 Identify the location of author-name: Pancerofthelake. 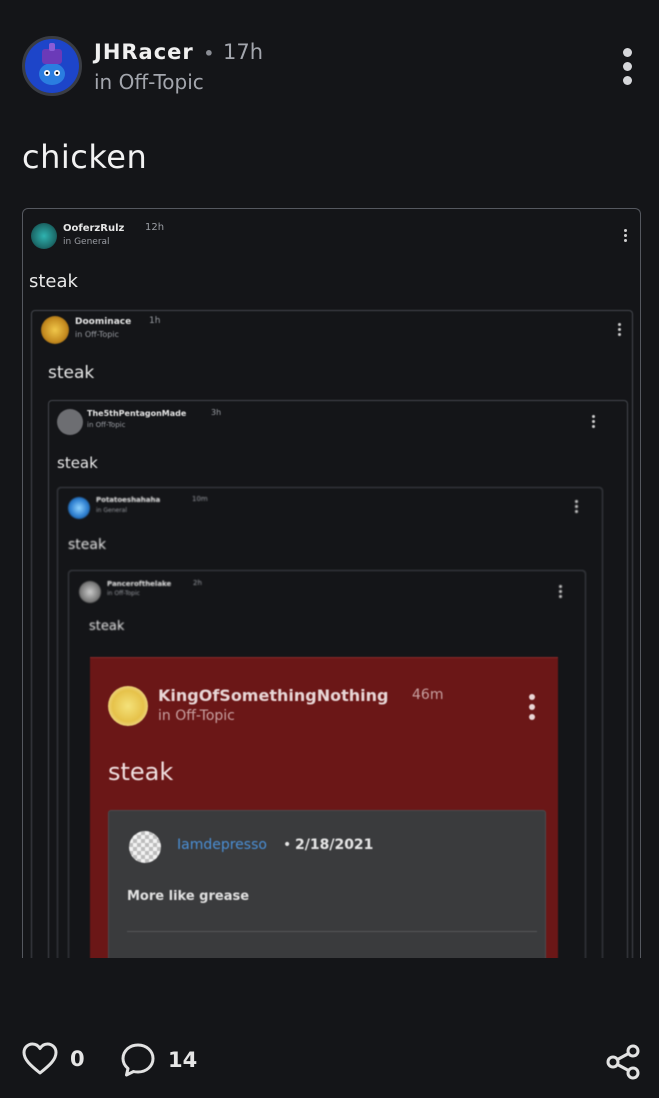
(139, 584).